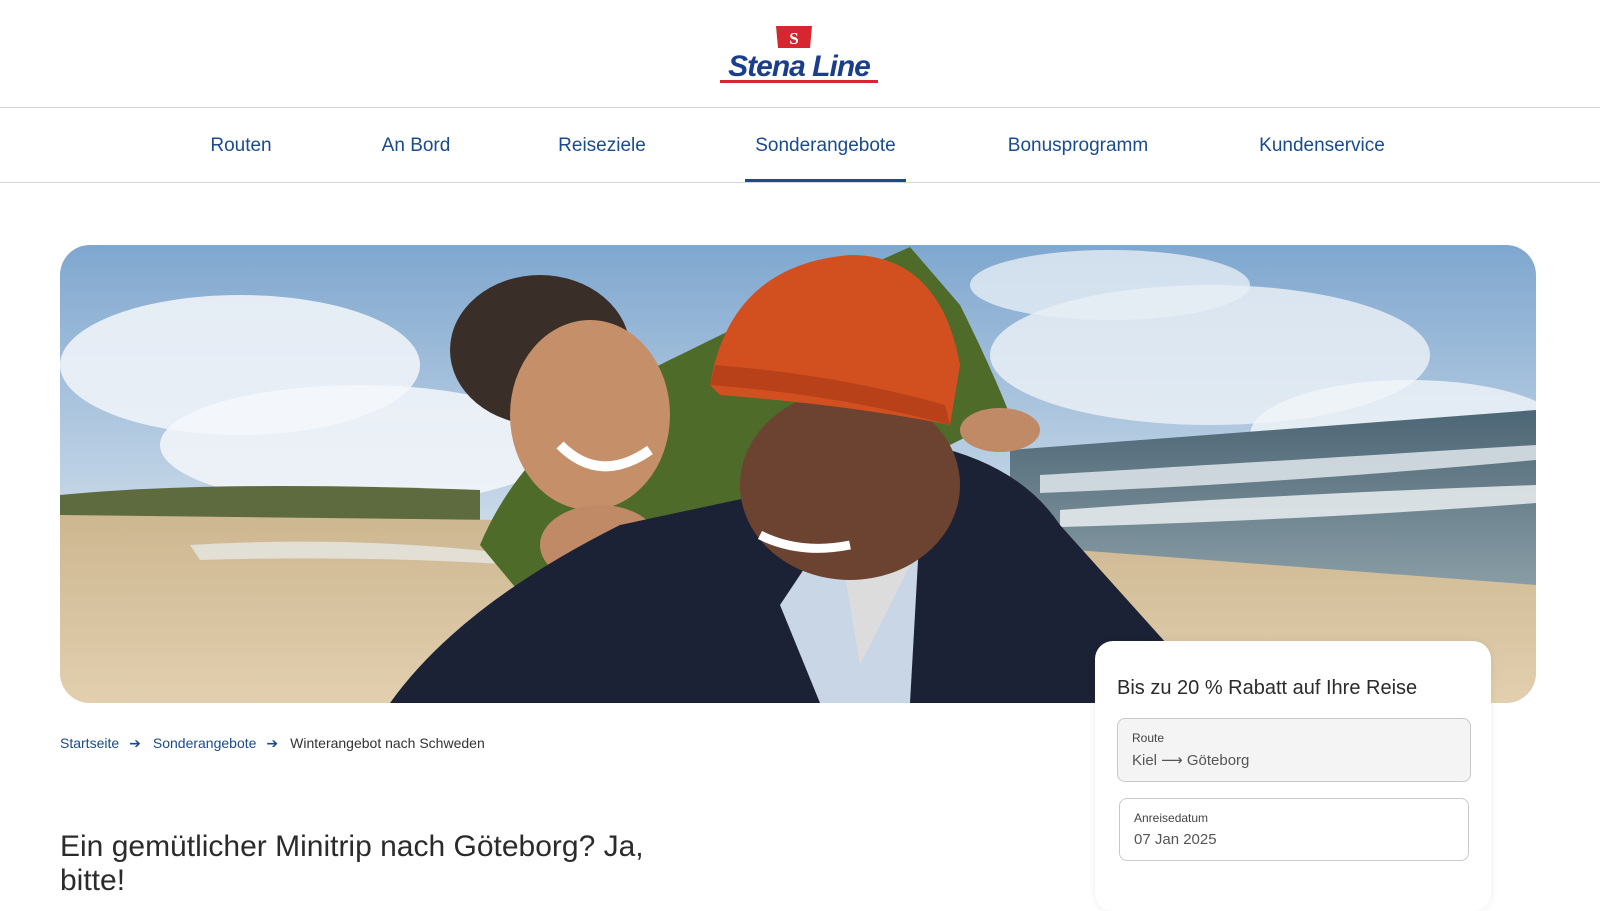 This screenshot has height=911, width=1600. What do you see at coordinates (1148, 738) in the screenshot?
I see `route-field-label: Route` at bounding box center [1148, 738].